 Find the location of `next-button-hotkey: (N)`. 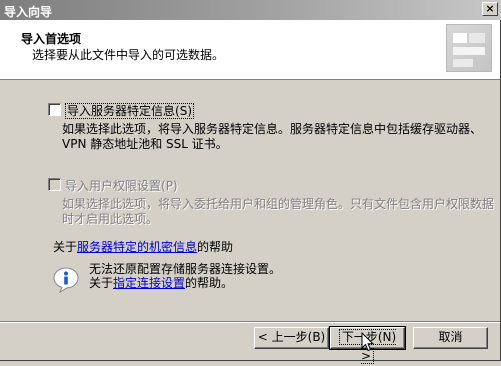

next-button-hotkey: (N) is located at coordinates (387, 337).